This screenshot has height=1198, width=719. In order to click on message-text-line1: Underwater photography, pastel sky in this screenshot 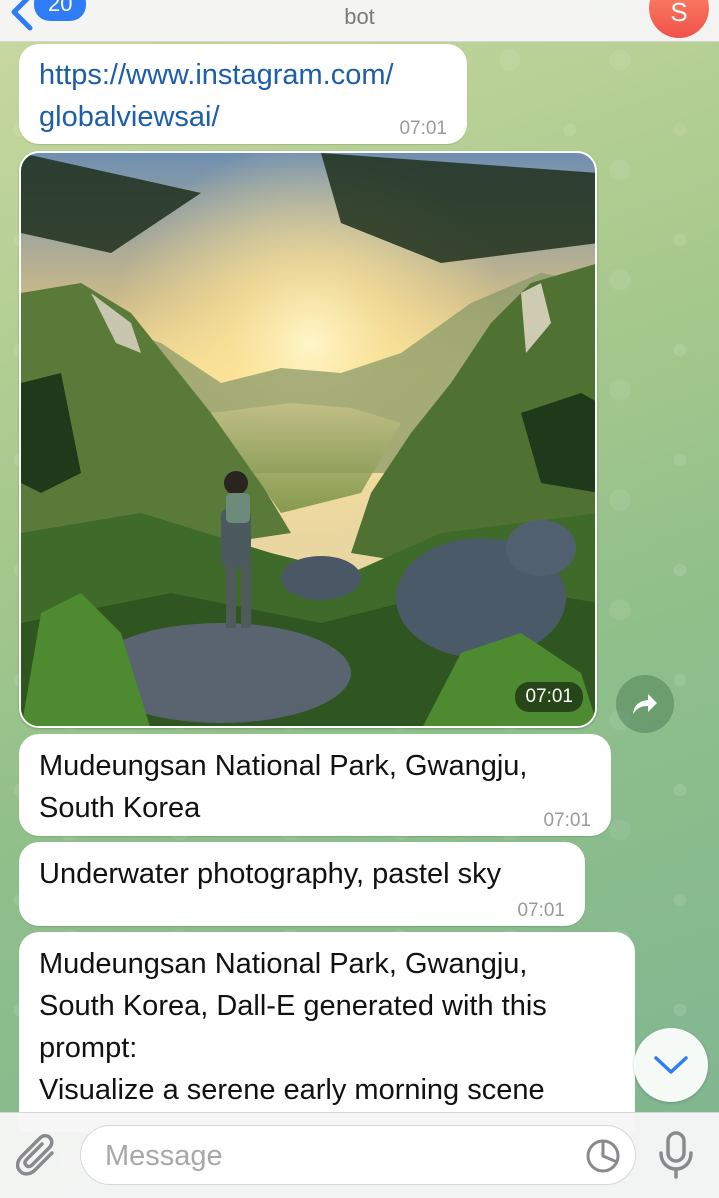, I will do `click(270, 874)`.